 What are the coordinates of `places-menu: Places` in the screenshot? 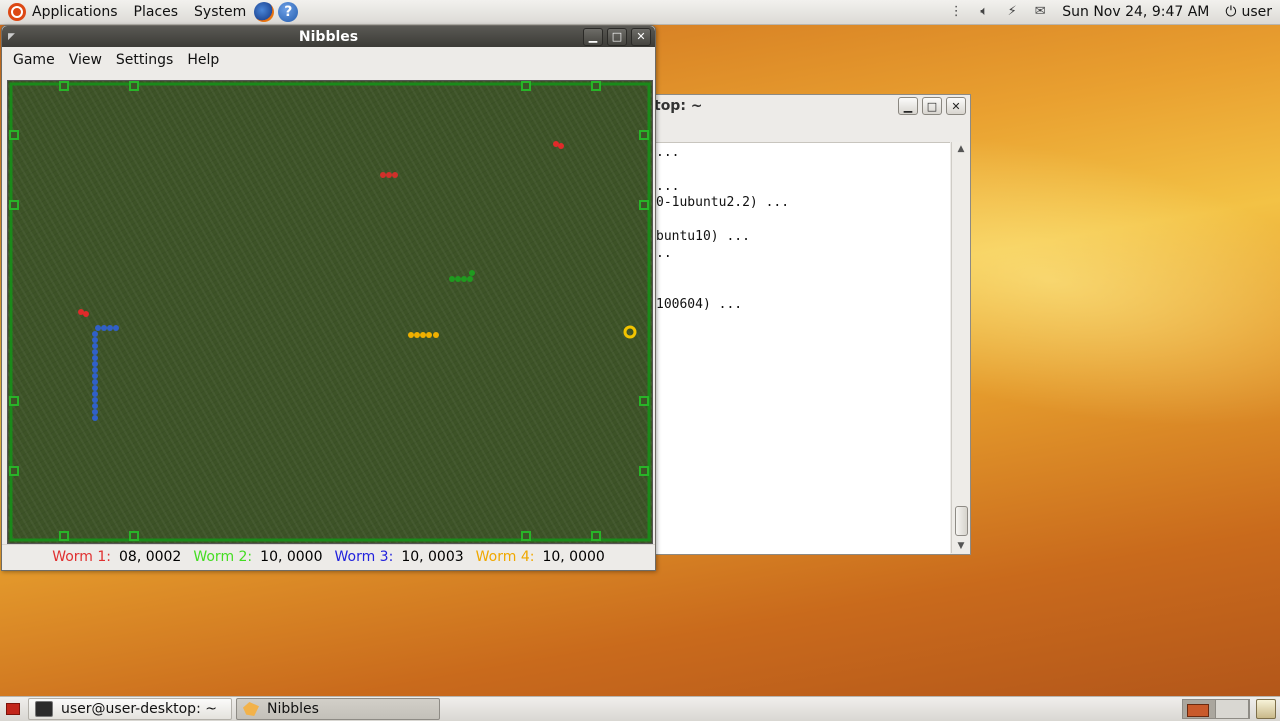 It's located at (156, 12).